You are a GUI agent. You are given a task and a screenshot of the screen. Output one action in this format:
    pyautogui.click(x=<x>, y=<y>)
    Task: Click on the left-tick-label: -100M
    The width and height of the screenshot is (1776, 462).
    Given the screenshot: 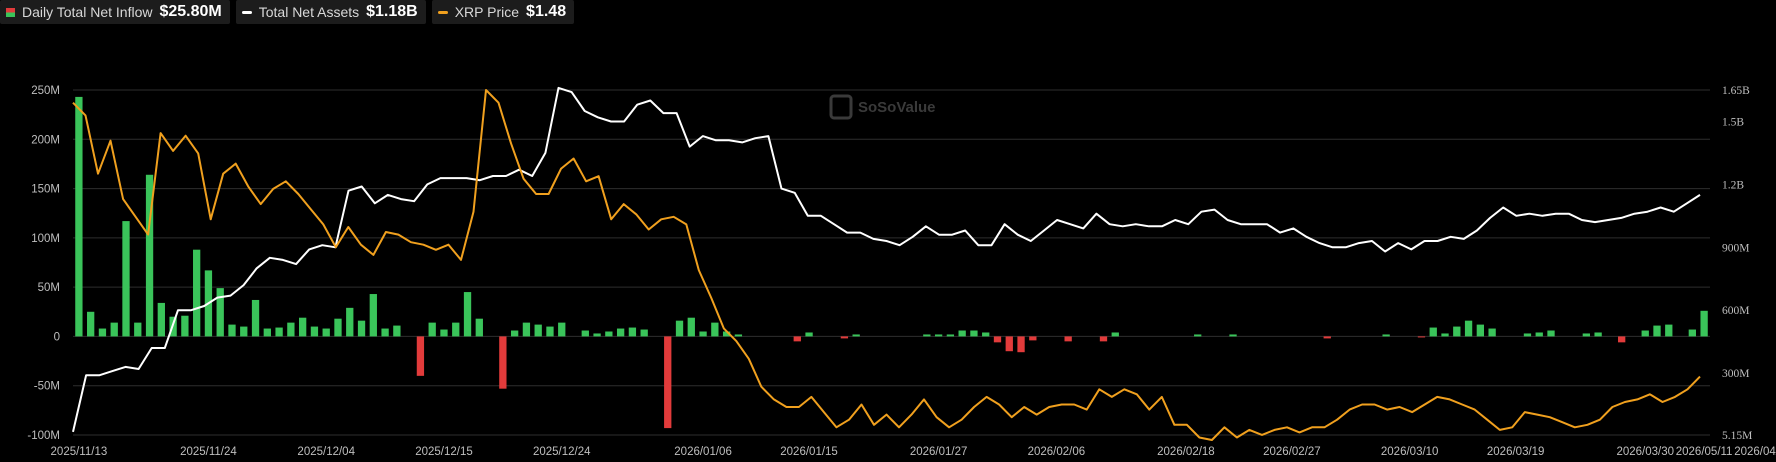 What is the action you would take?
    pyautogui.click(x=43, y=436)
    